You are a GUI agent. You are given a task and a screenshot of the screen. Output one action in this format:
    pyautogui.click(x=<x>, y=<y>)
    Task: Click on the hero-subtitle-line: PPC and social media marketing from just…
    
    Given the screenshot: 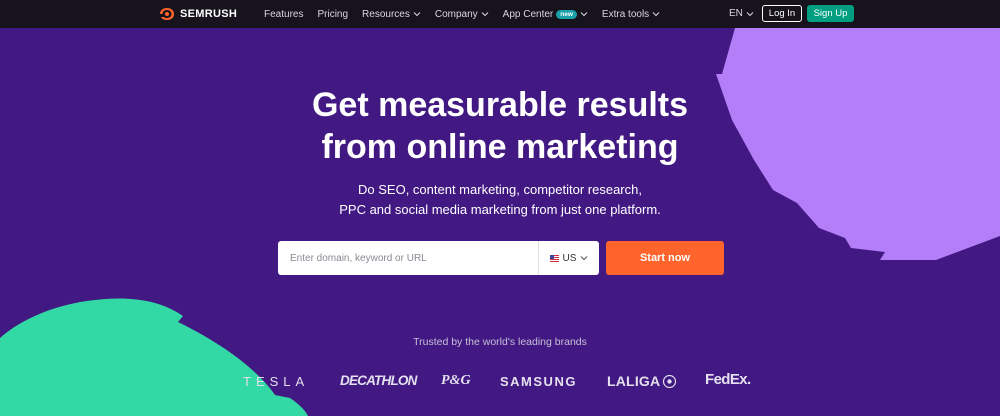 What is the action you would take?
    pyautogui.click(x=500, y=209)
    